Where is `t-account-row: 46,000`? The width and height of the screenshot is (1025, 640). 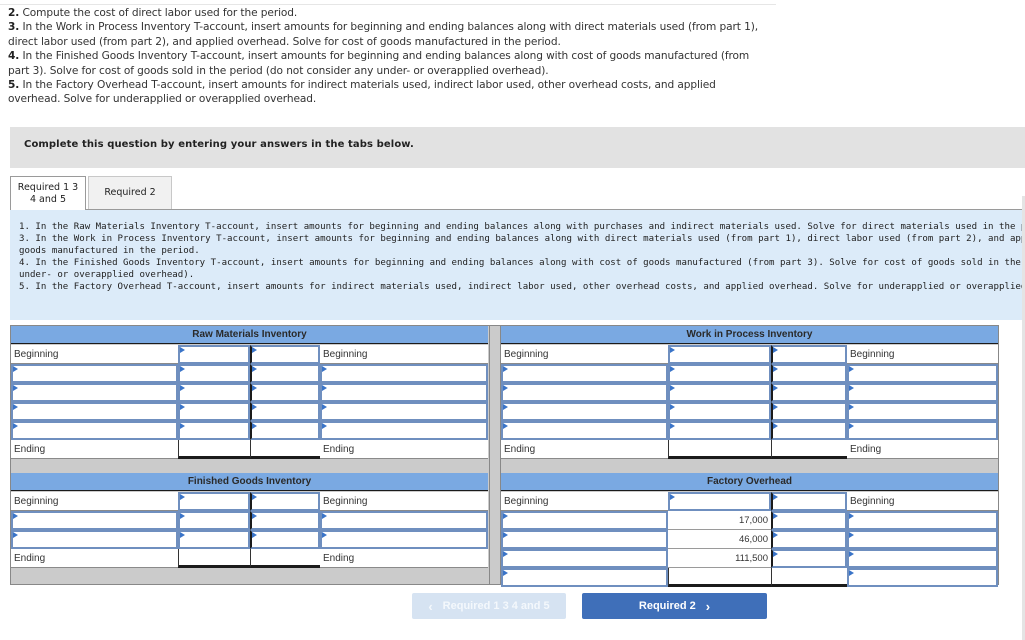
t-account-row: 46,000 is located at coordinates (749, 539).